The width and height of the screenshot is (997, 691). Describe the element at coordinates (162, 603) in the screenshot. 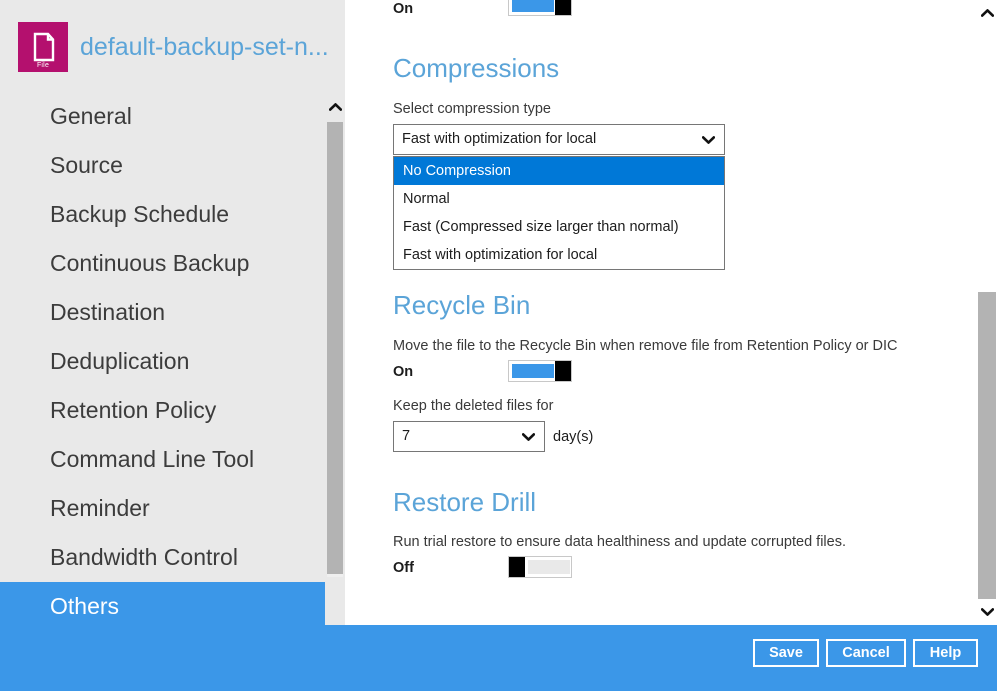

I see `sidebar-item-others: Others` at that location.